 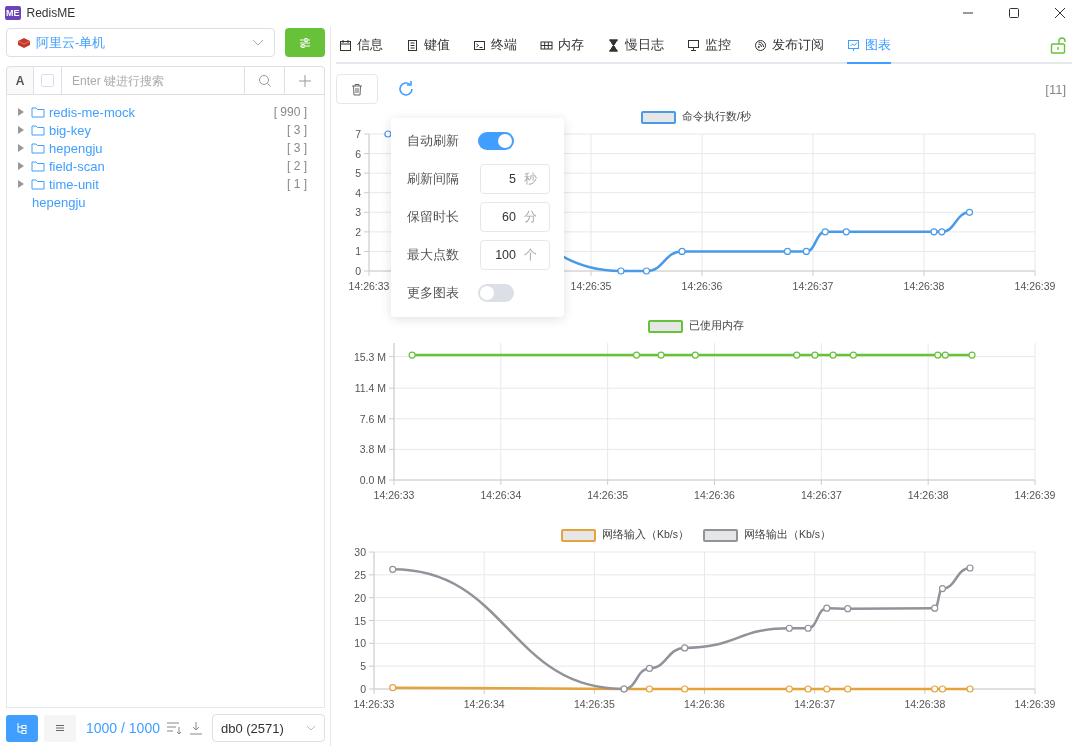 I want to click on case-toggle: A, so click(x=20, y=80).